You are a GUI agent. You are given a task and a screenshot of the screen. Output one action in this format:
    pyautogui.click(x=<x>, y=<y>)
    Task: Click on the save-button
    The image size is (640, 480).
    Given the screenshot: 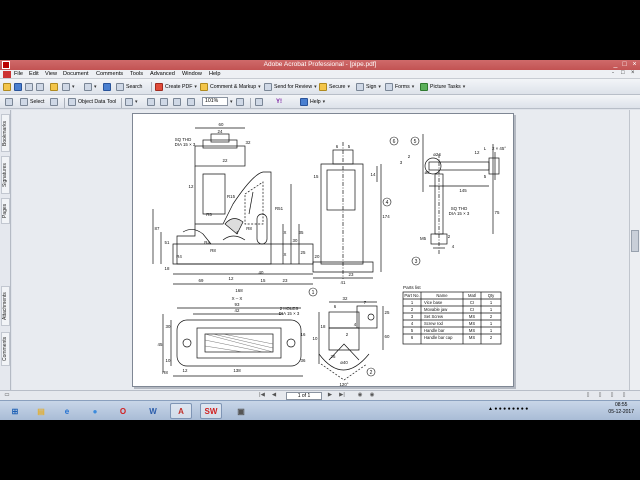 What is the action you would take?
    pyautogui.click(x=18, y=87)
    